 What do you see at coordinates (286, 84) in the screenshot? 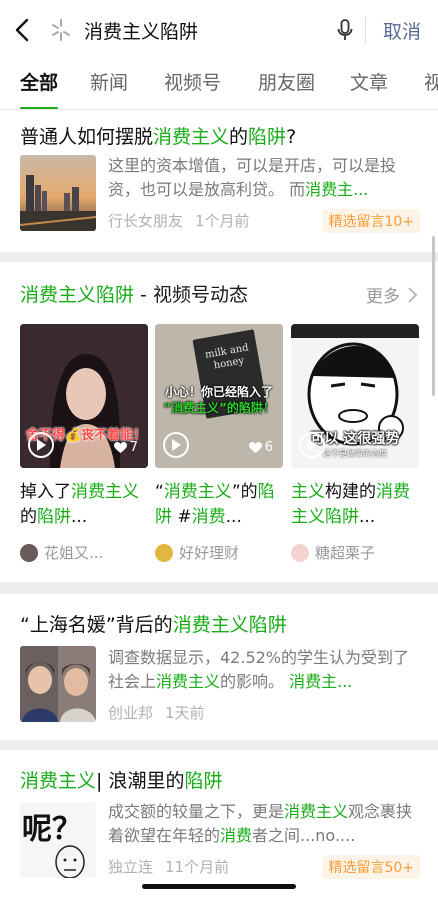
I see `tab-moments: 朋友圈` at bounding box center [286, 84].